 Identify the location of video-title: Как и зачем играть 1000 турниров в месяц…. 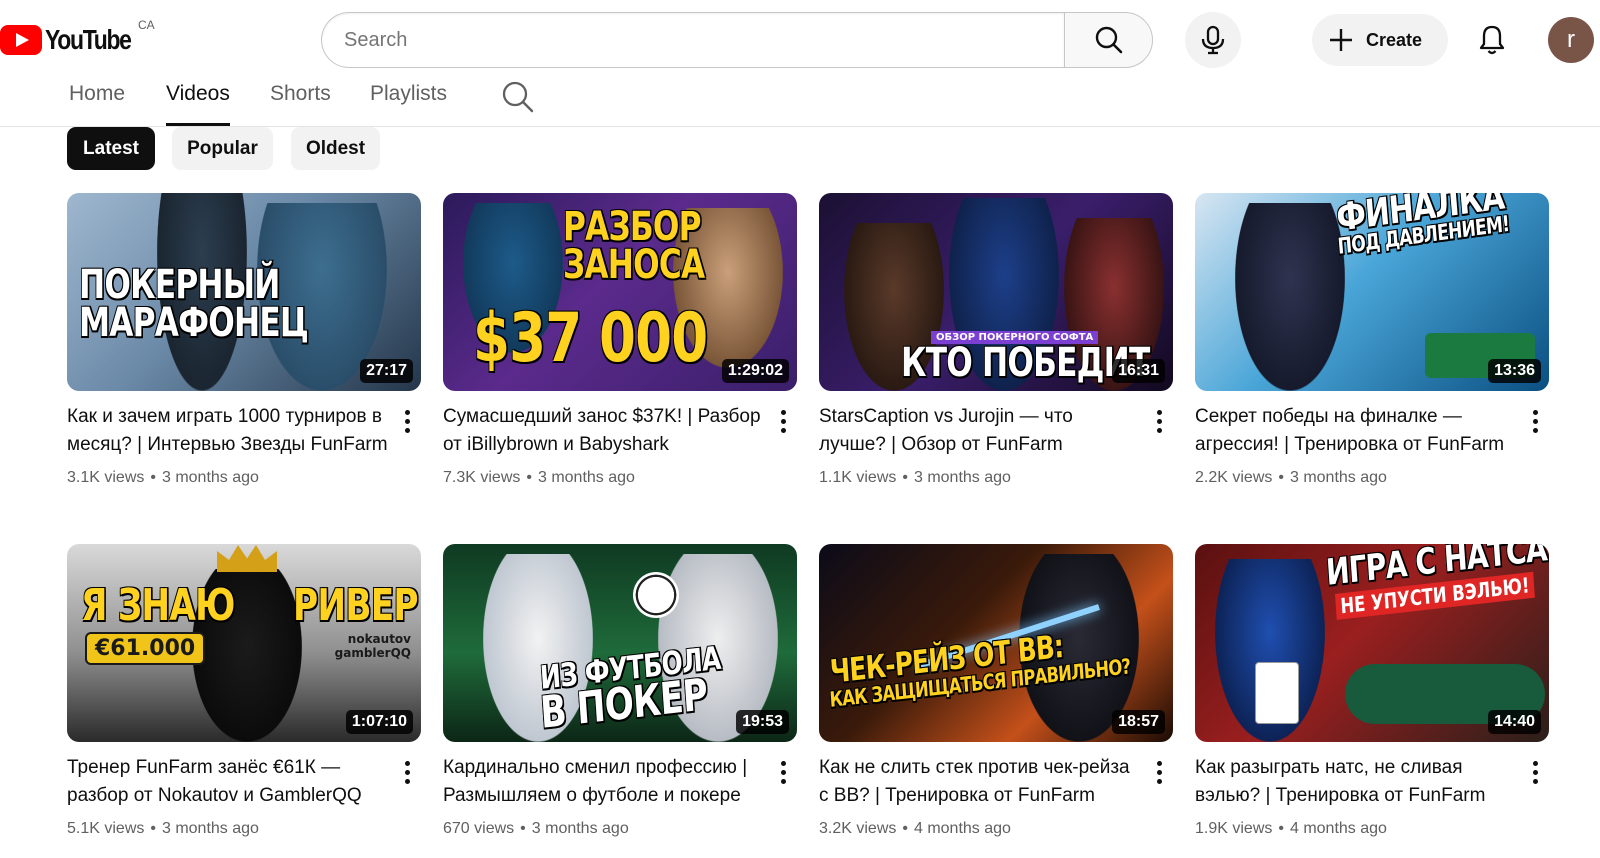
(228, 431).